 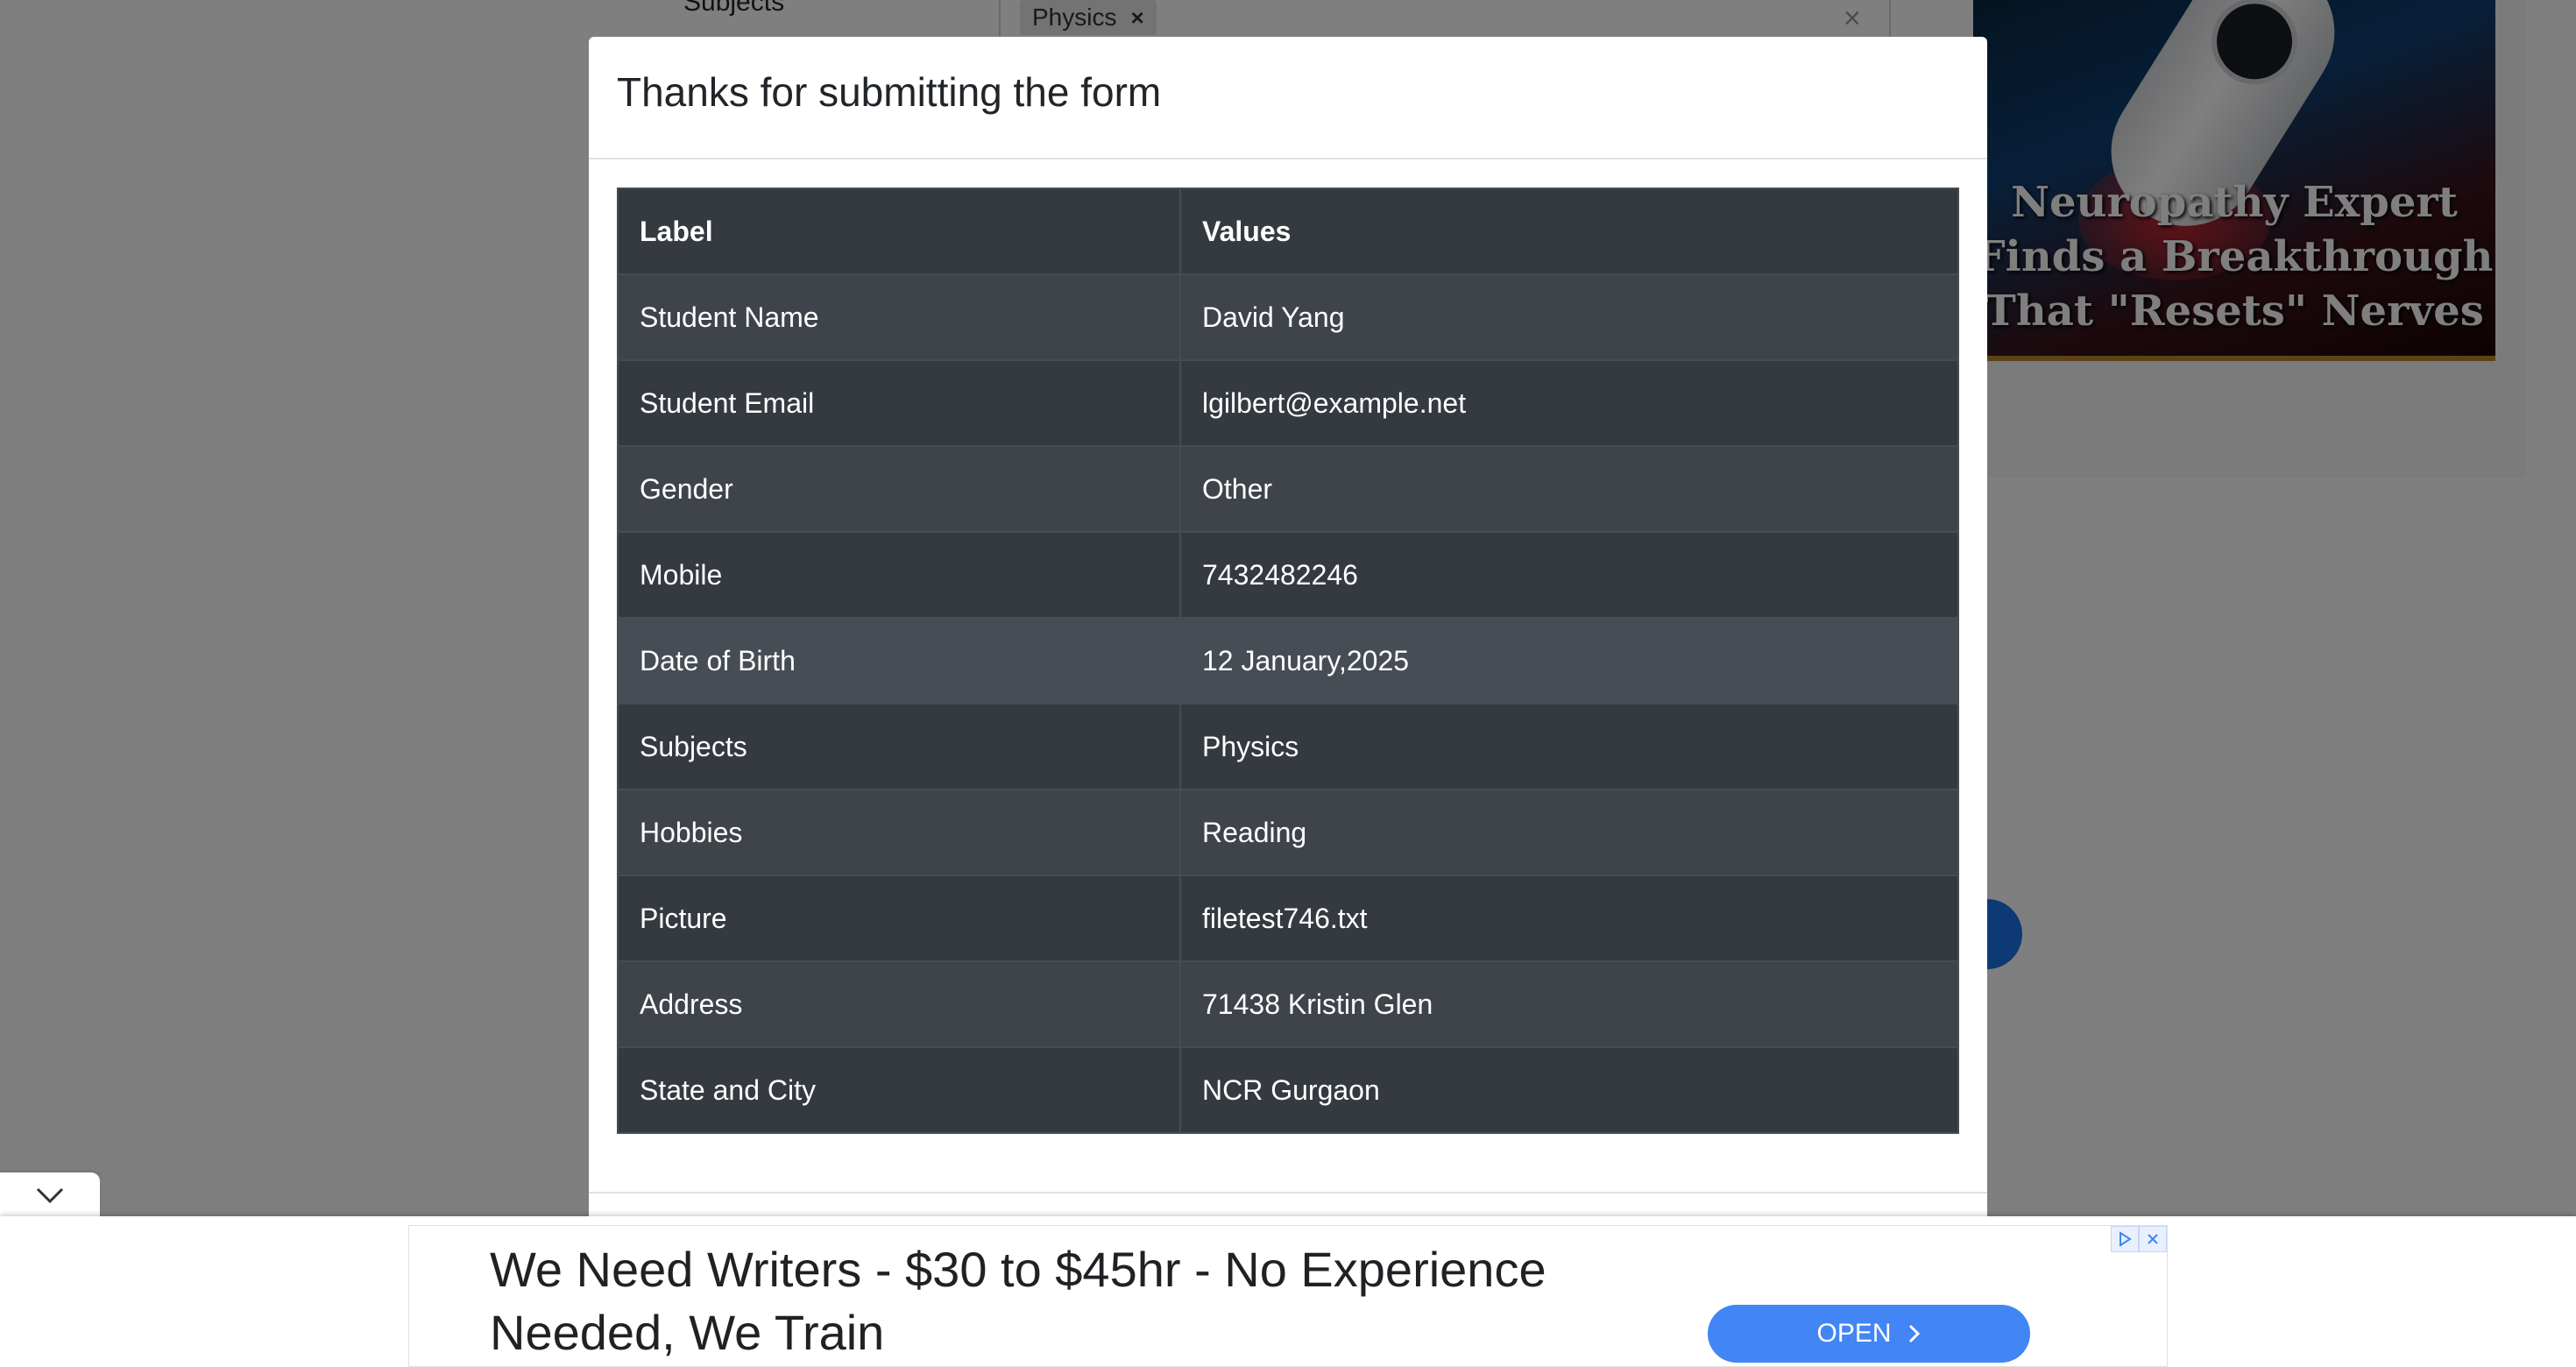 I want to click on row-label: Student Name, so click(x=899, y=317).